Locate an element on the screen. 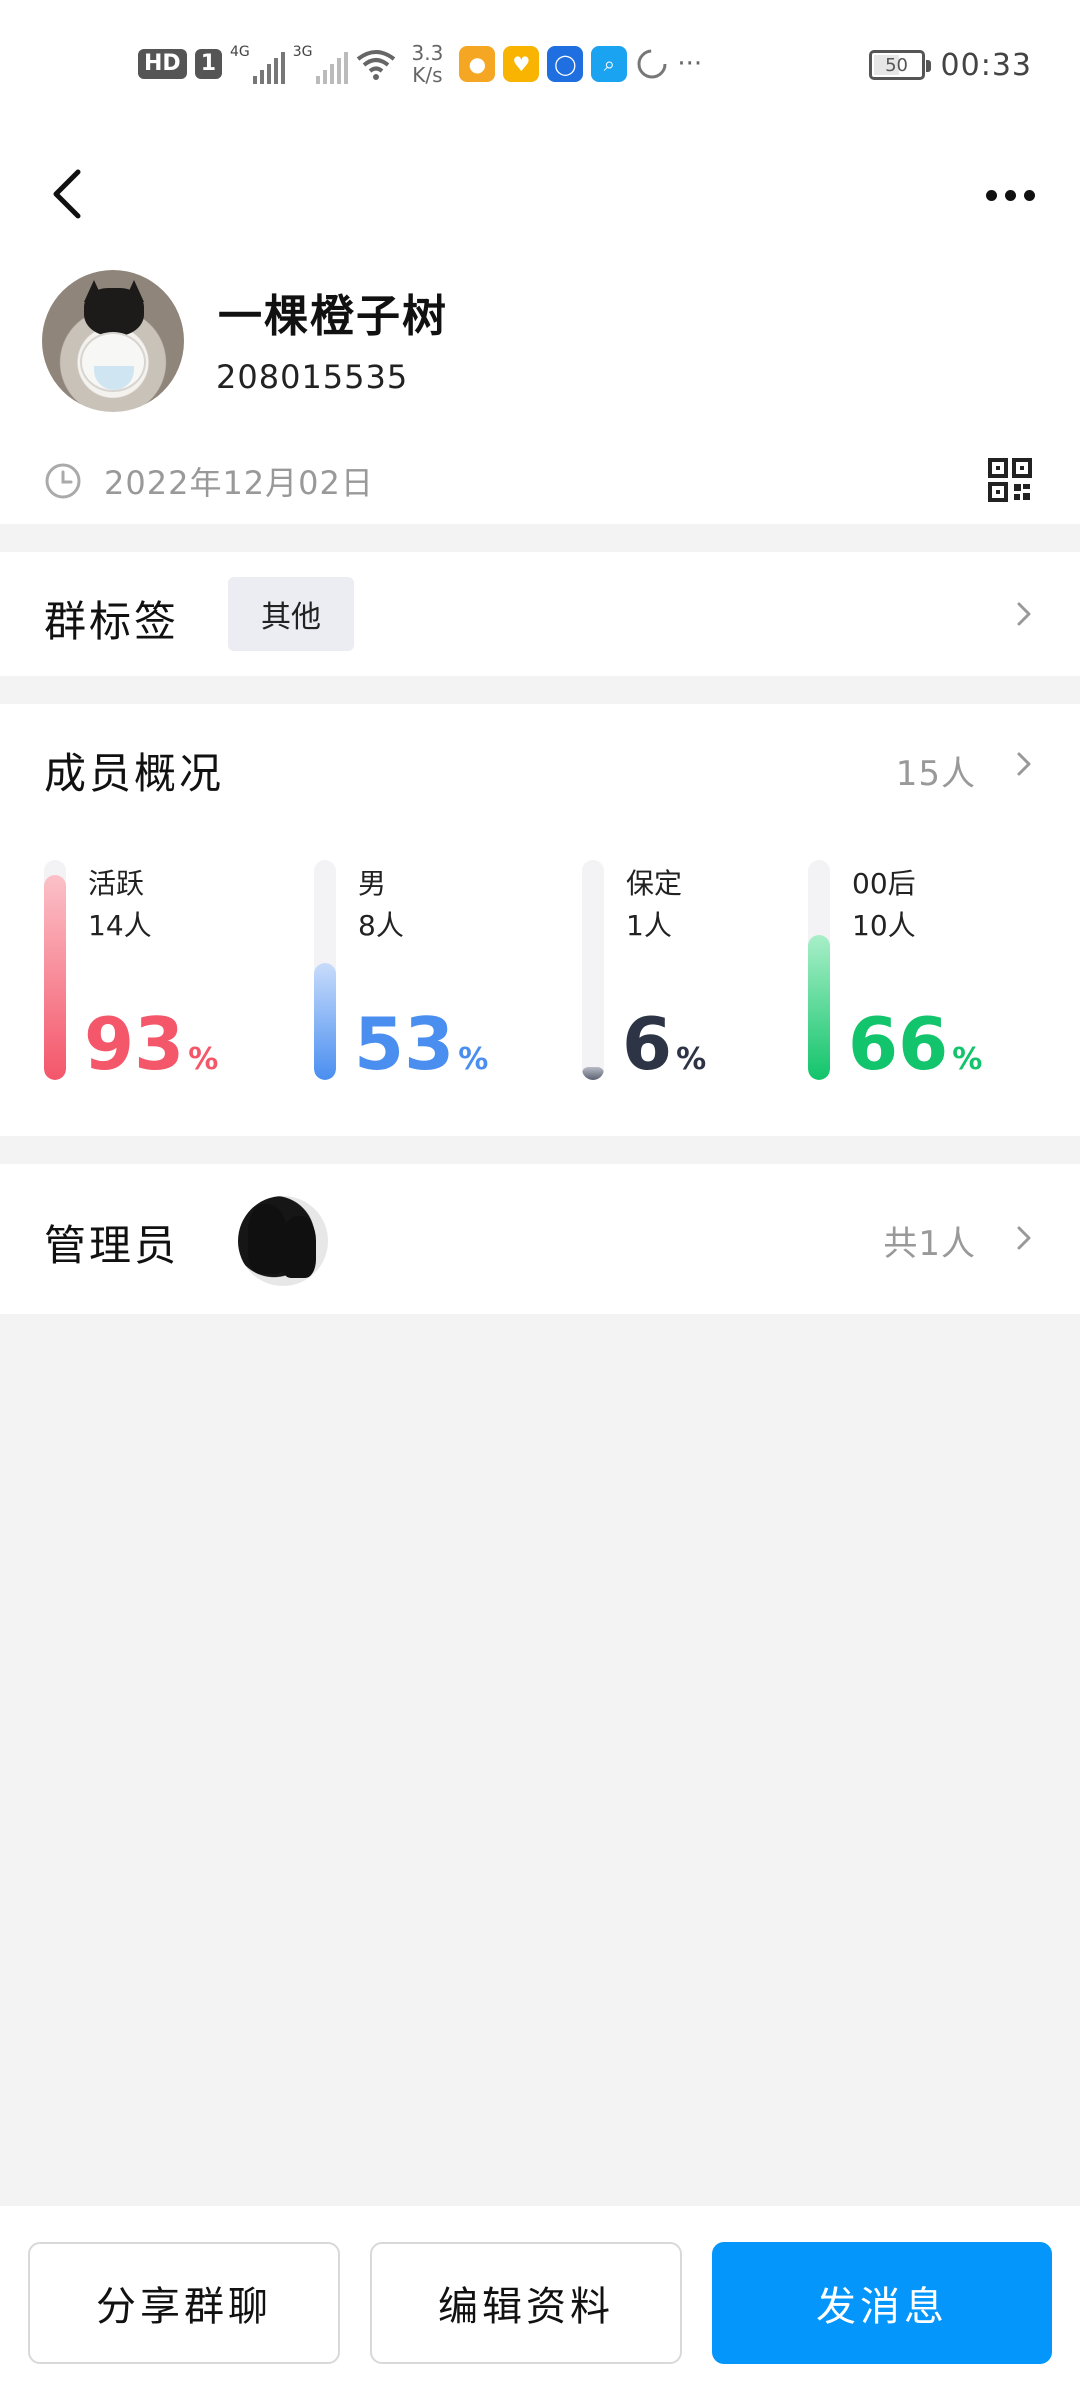  clock-time: 00:33 is located at coordinates (986, 65).